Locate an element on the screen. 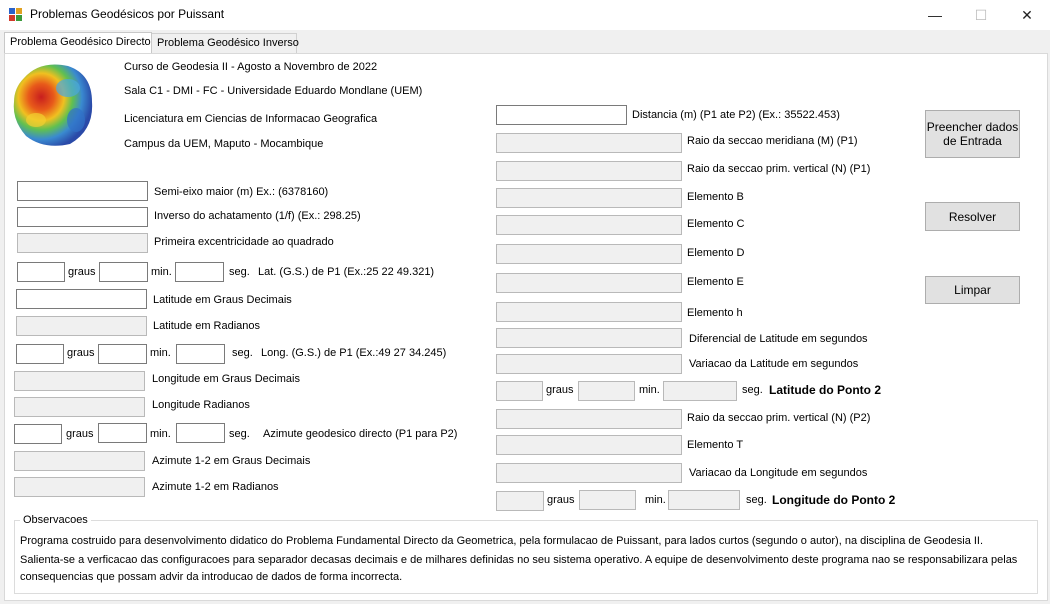 The width and height of the screenshot is (1050, 604). dif-latitude-output is located at coordinates (589, 338).